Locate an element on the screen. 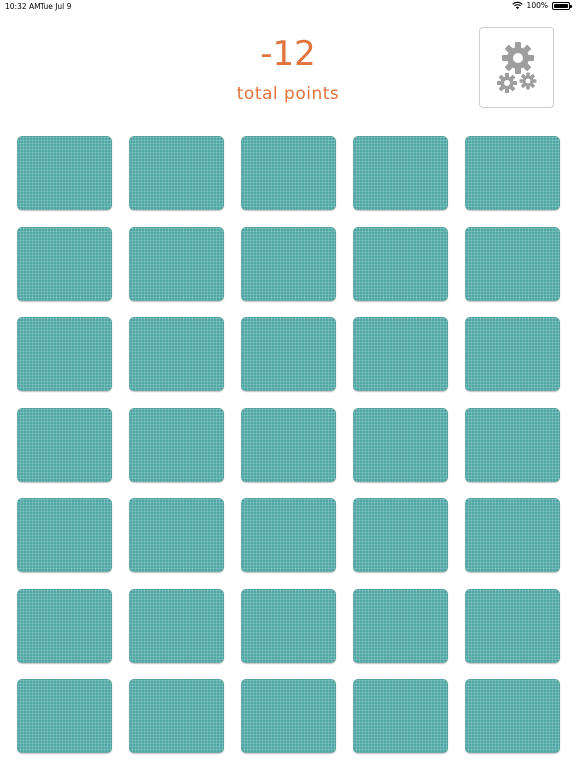 The width and height of the screenshot is (576, 768). battery-icon is located at coordinates (562, 5).